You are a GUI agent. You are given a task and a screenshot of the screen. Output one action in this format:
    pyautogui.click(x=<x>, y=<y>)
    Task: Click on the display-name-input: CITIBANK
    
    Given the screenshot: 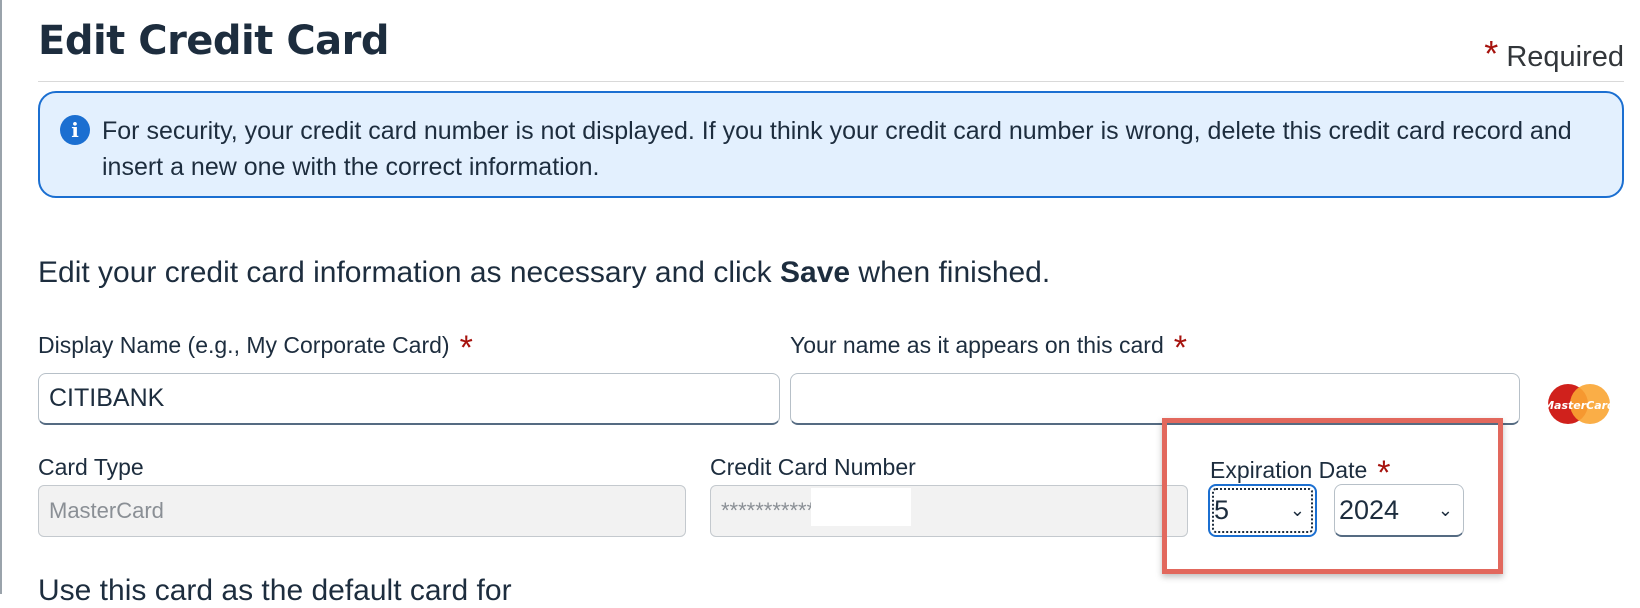 What is the action you would take?
    pyautogui.click(x=409, y=399)
    